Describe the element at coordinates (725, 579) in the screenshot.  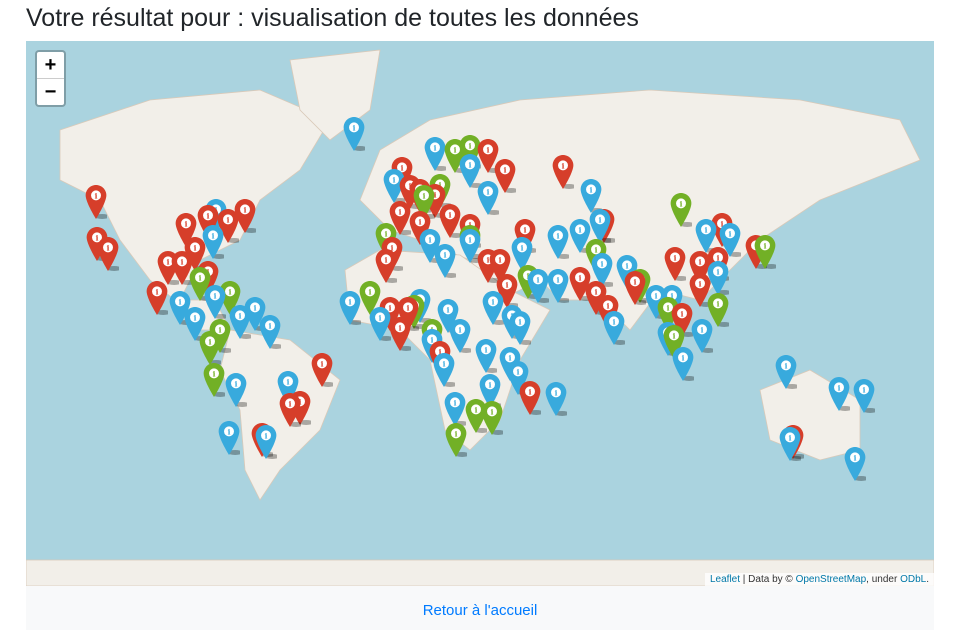
I see `leaflet-link: Leaflet` at that location.